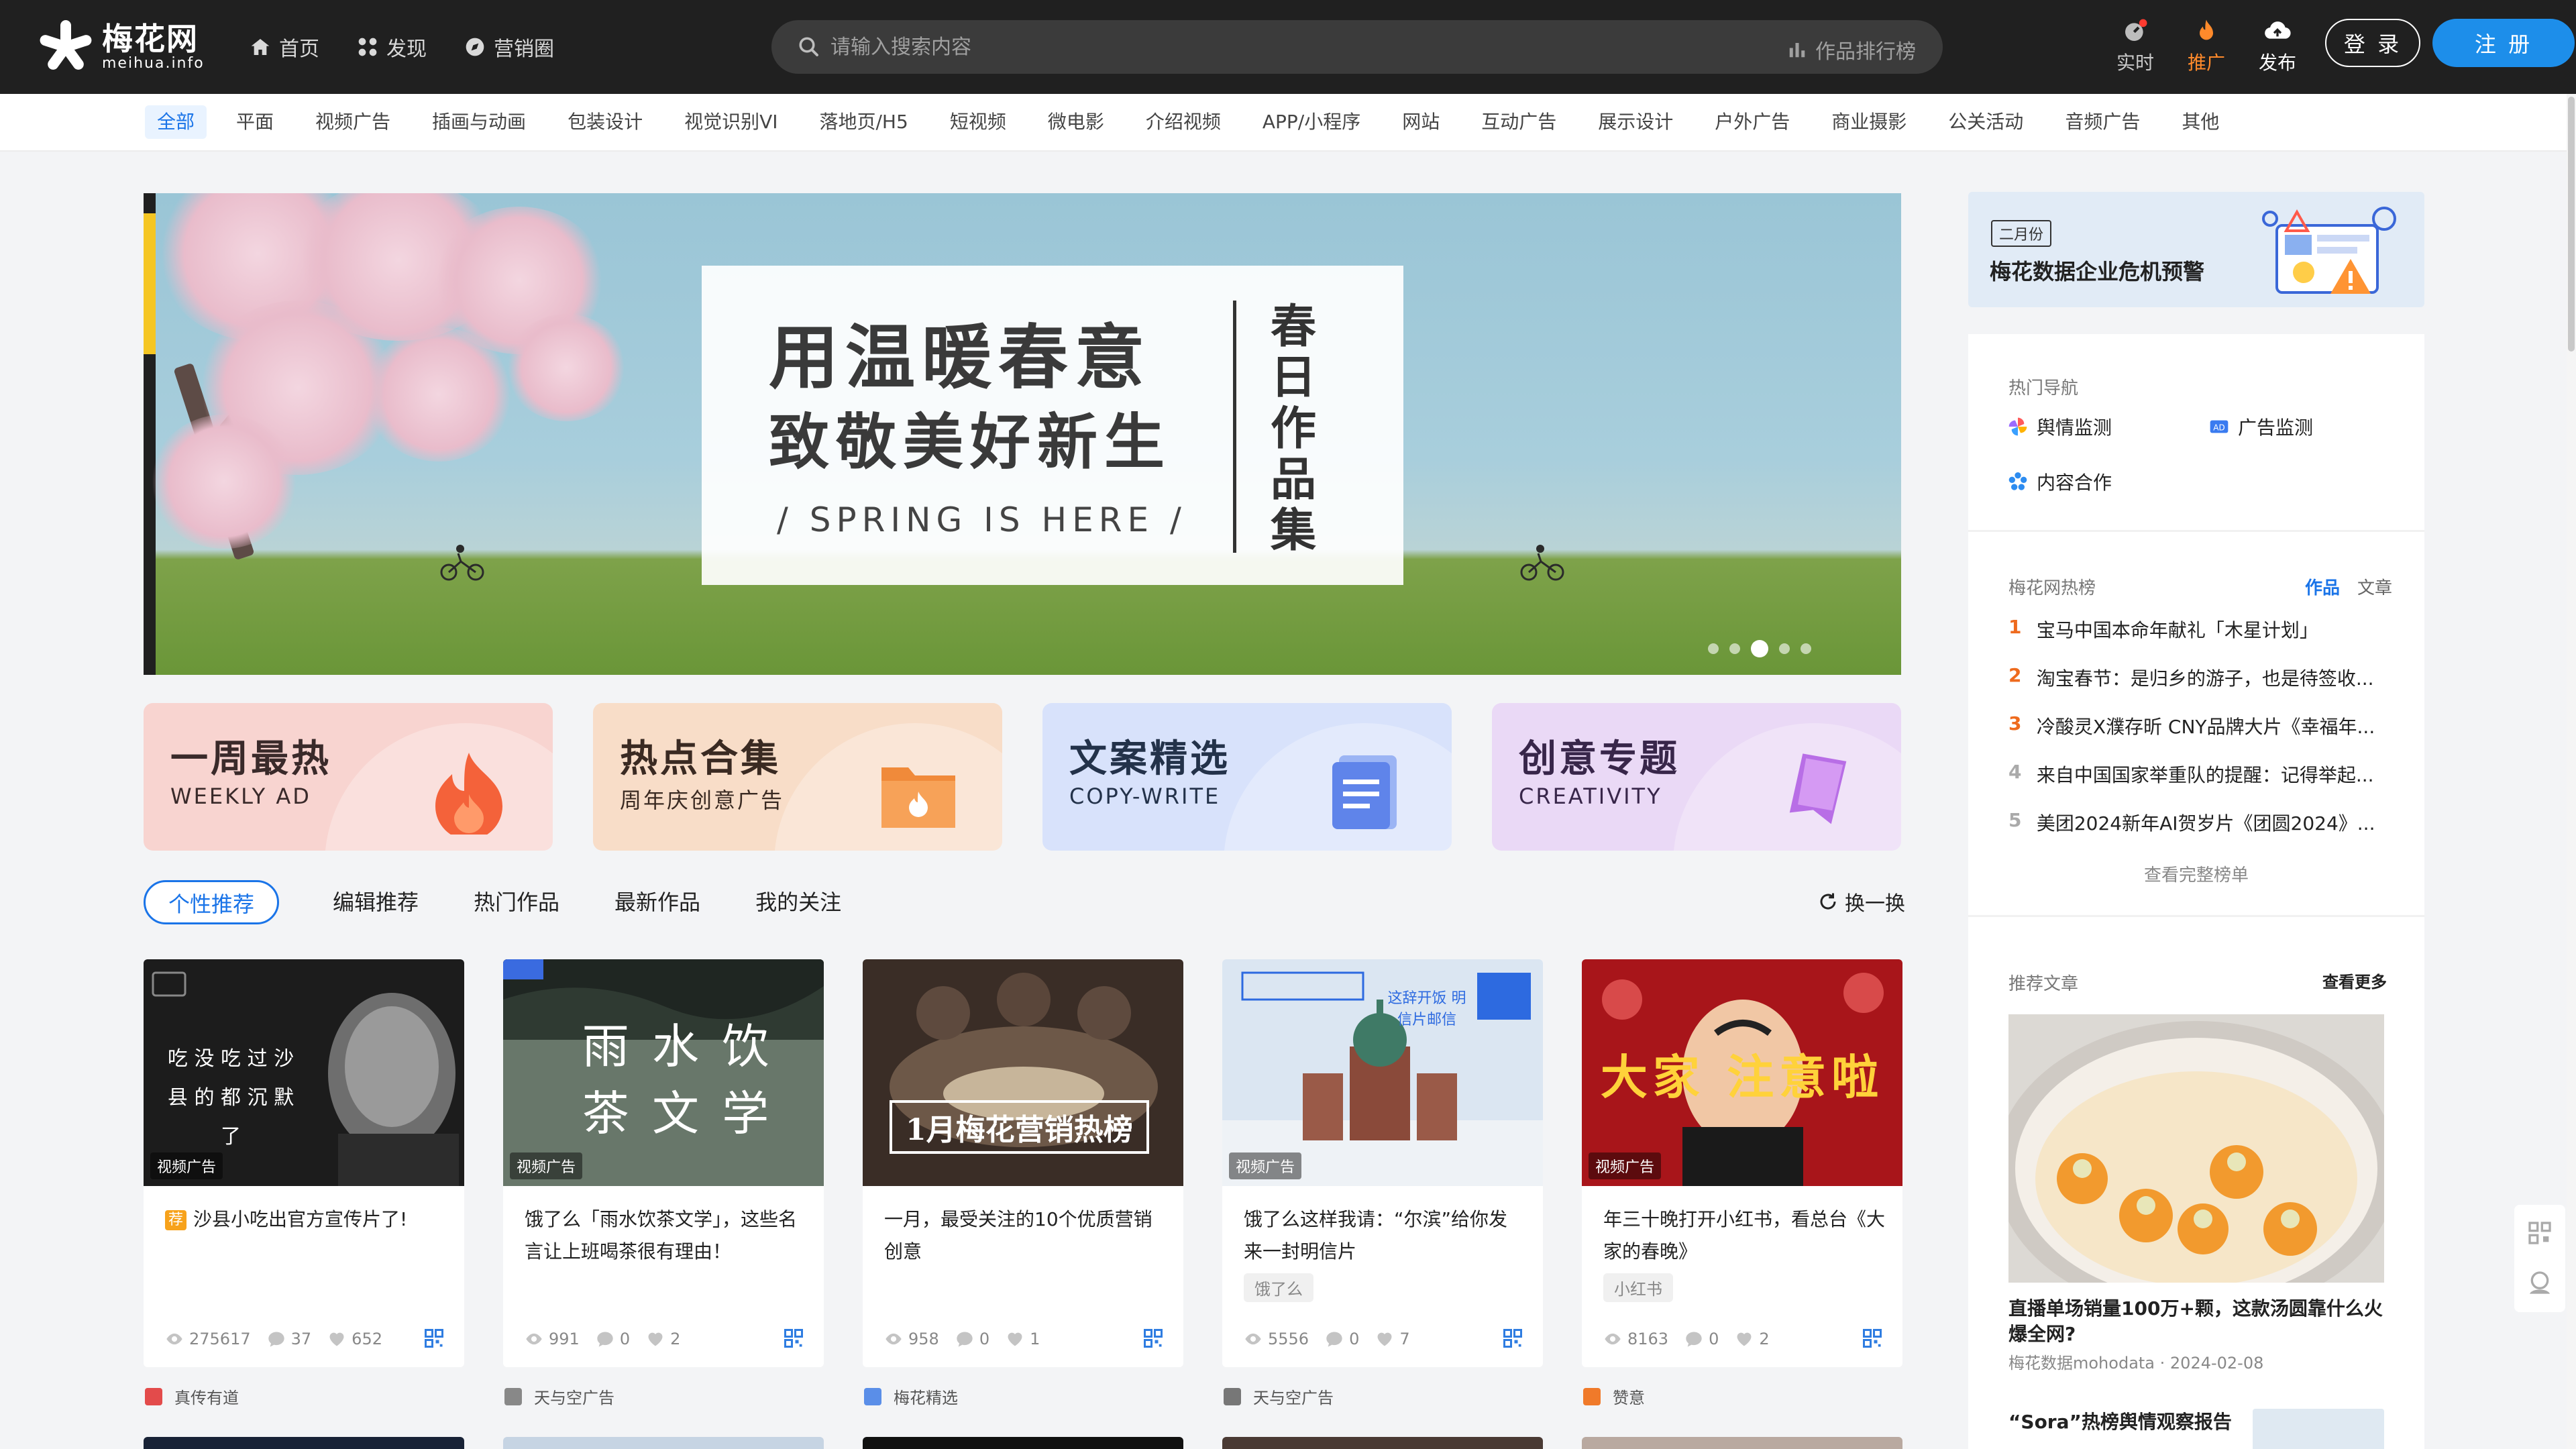 This screenshot has height=1449, width=2576. What do you see at coordinates (376, 902) in the screenshot?
I see `feed-tab: 编辑推荐` at bounding box center [376, 902].